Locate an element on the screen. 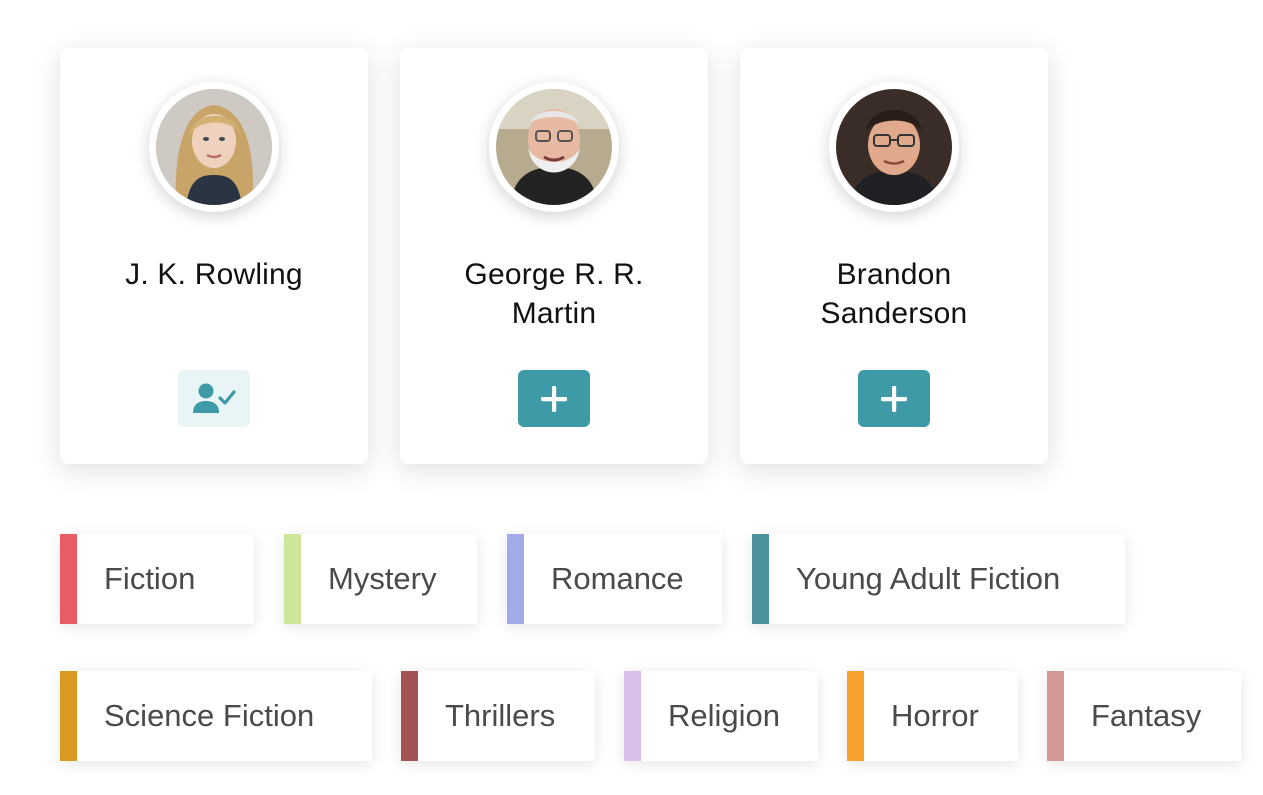 The image size is (1263, 795). genre-chip-horror: Horror is located at coordinates (932, 716).